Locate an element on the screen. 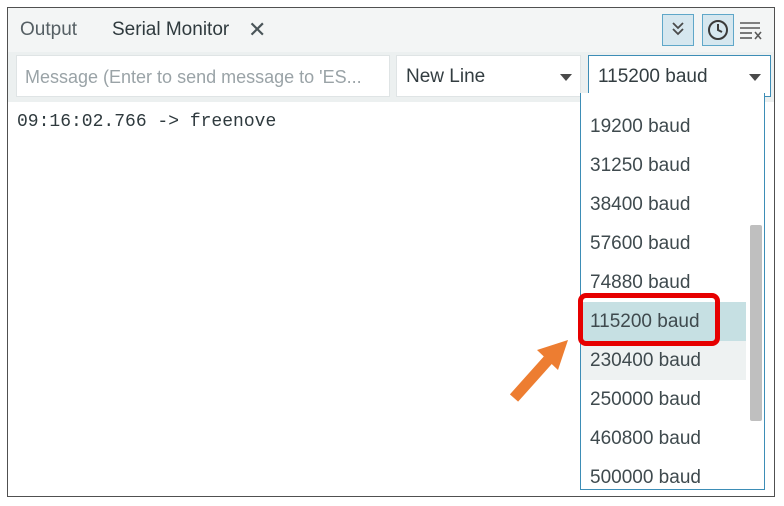 Image resolution: width=784 pixels, height=506 pixels. baud-option: 74880 baud is located at coordinates (663, 282).